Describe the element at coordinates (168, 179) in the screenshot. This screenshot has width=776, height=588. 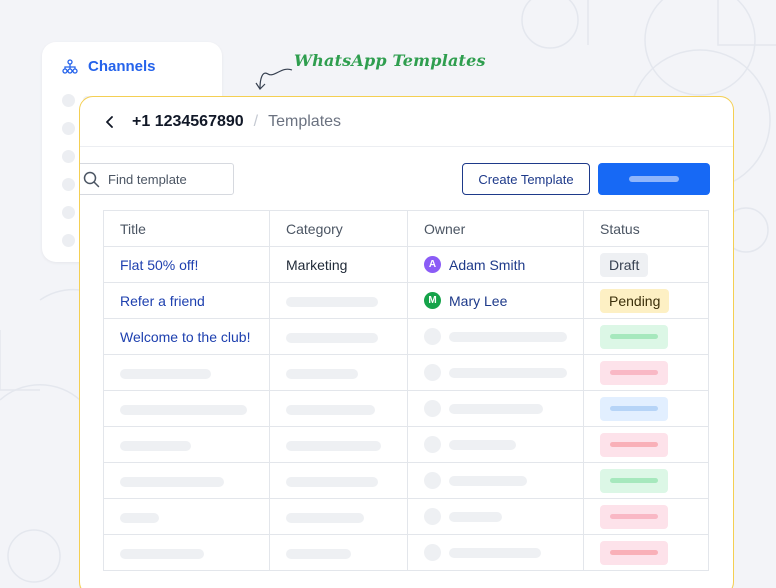
I see `search-input` at that location.